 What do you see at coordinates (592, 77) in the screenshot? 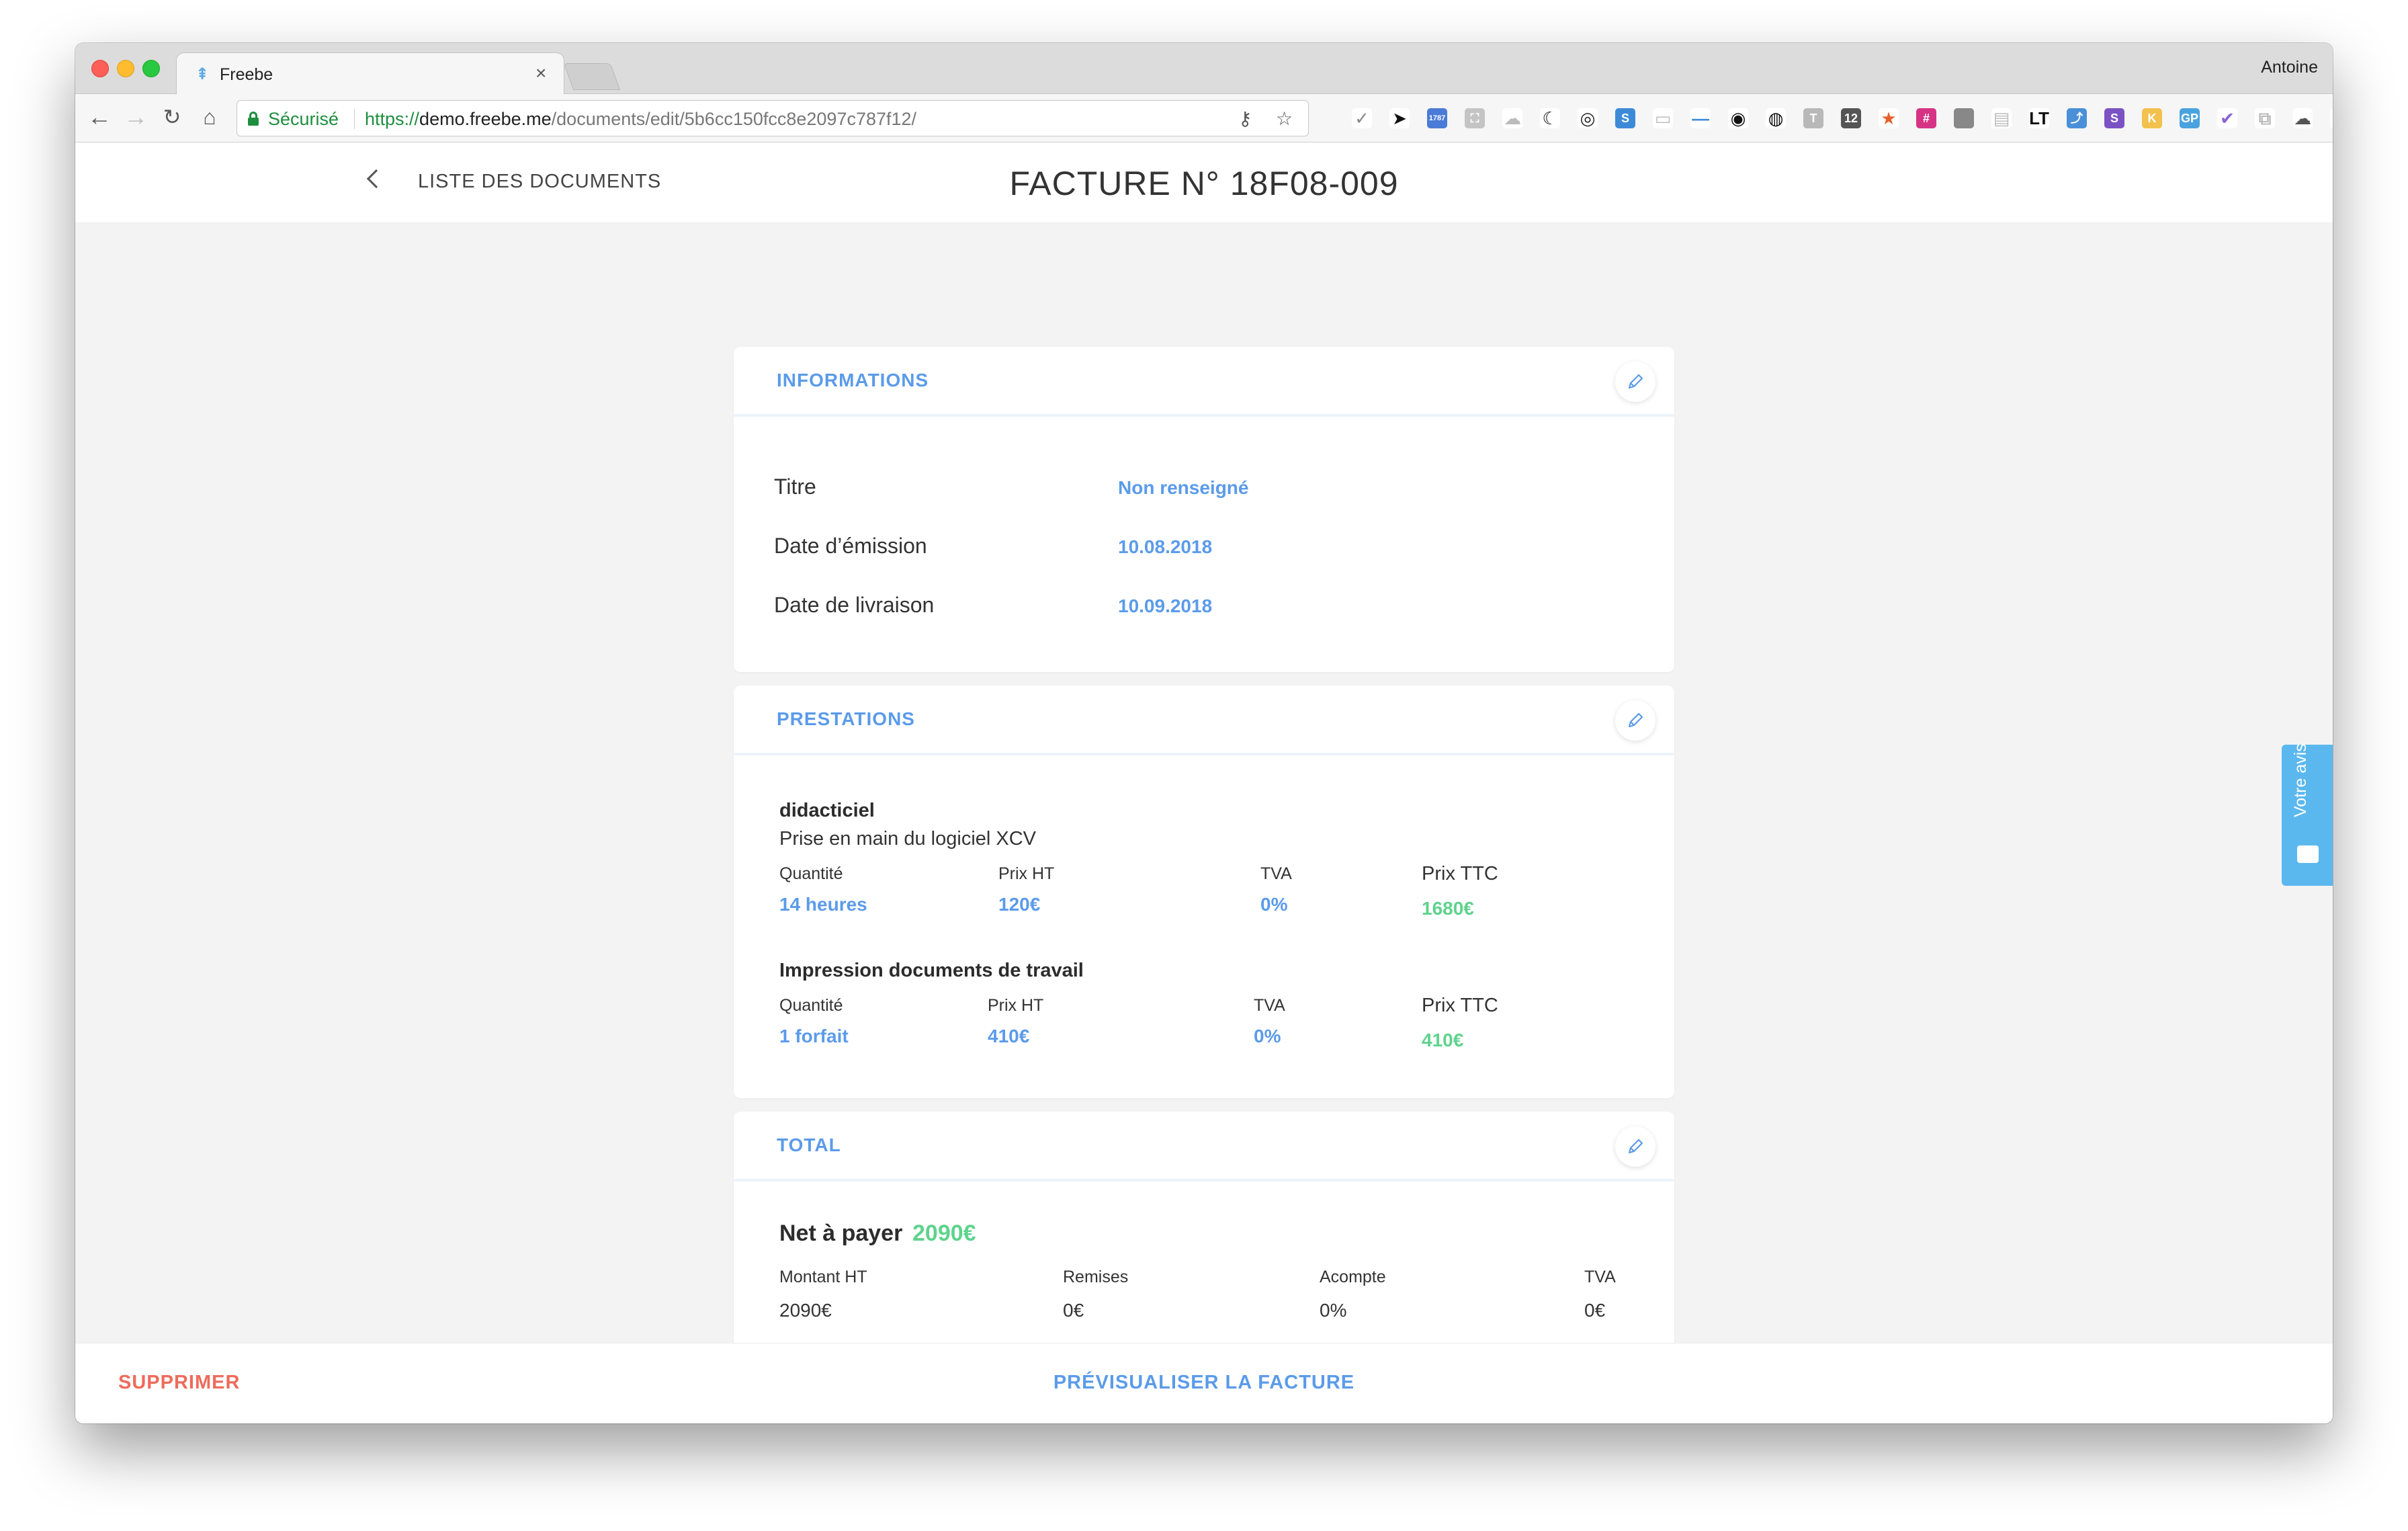
I see `new-tab-button` at bounding box center [592, 77].